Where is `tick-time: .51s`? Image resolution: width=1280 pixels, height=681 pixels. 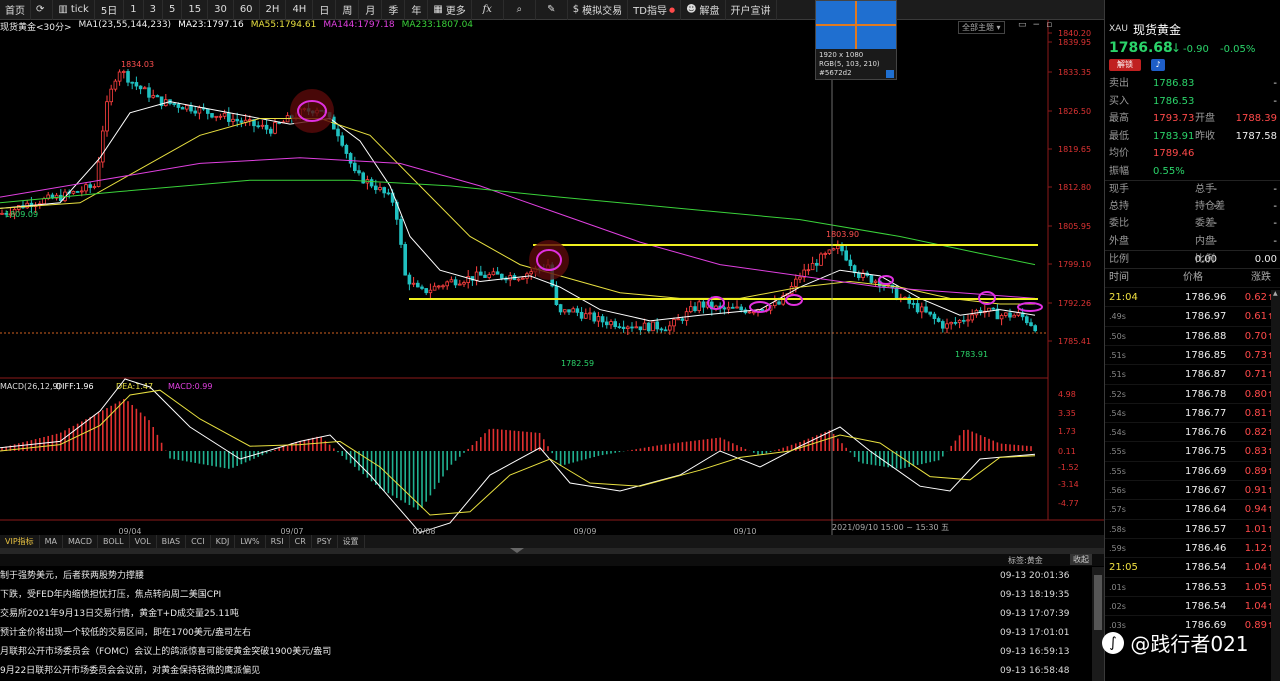 tick-time: .51s is located at coordinates (1117, 375).